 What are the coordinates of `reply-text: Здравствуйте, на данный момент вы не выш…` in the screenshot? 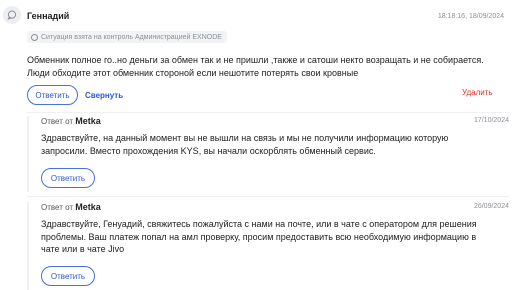 It's located at (245, 144).